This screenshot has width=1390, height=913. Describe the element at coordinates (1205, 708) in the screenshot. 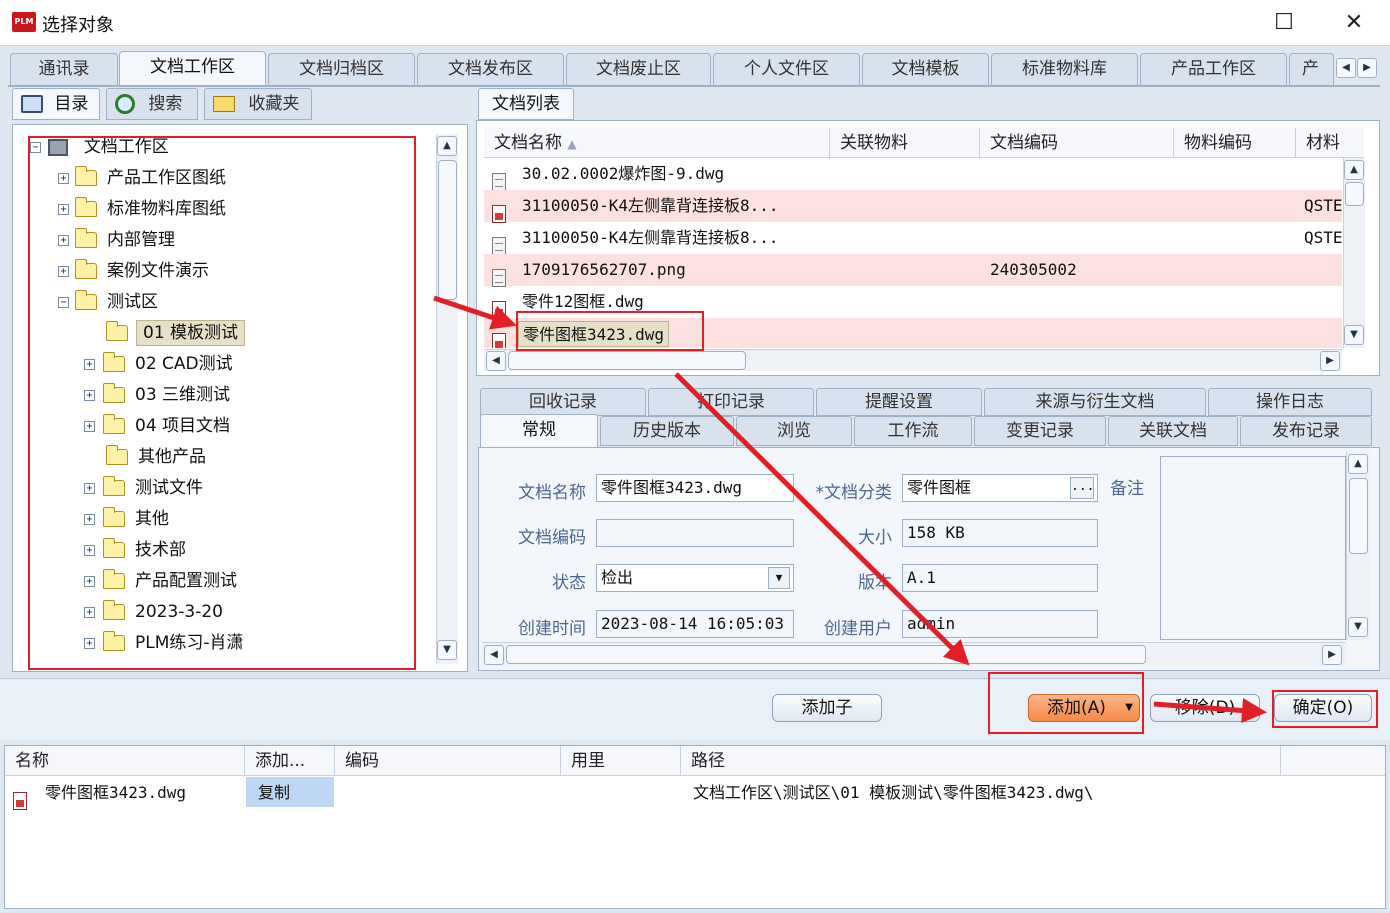

I see `remove-button: 移除(D)` at that location.